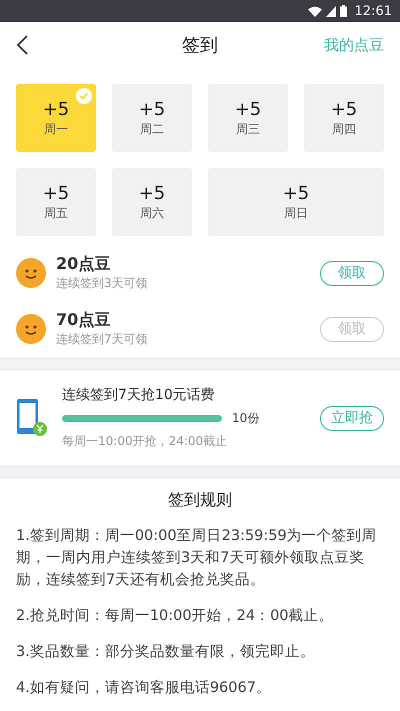 Image resolution: width=400 pixels, height=711 pixels. What do you see at coordinates (200, 45) in the screenshot?
I see `page-title: 签到` at bounding box center [200, 45].